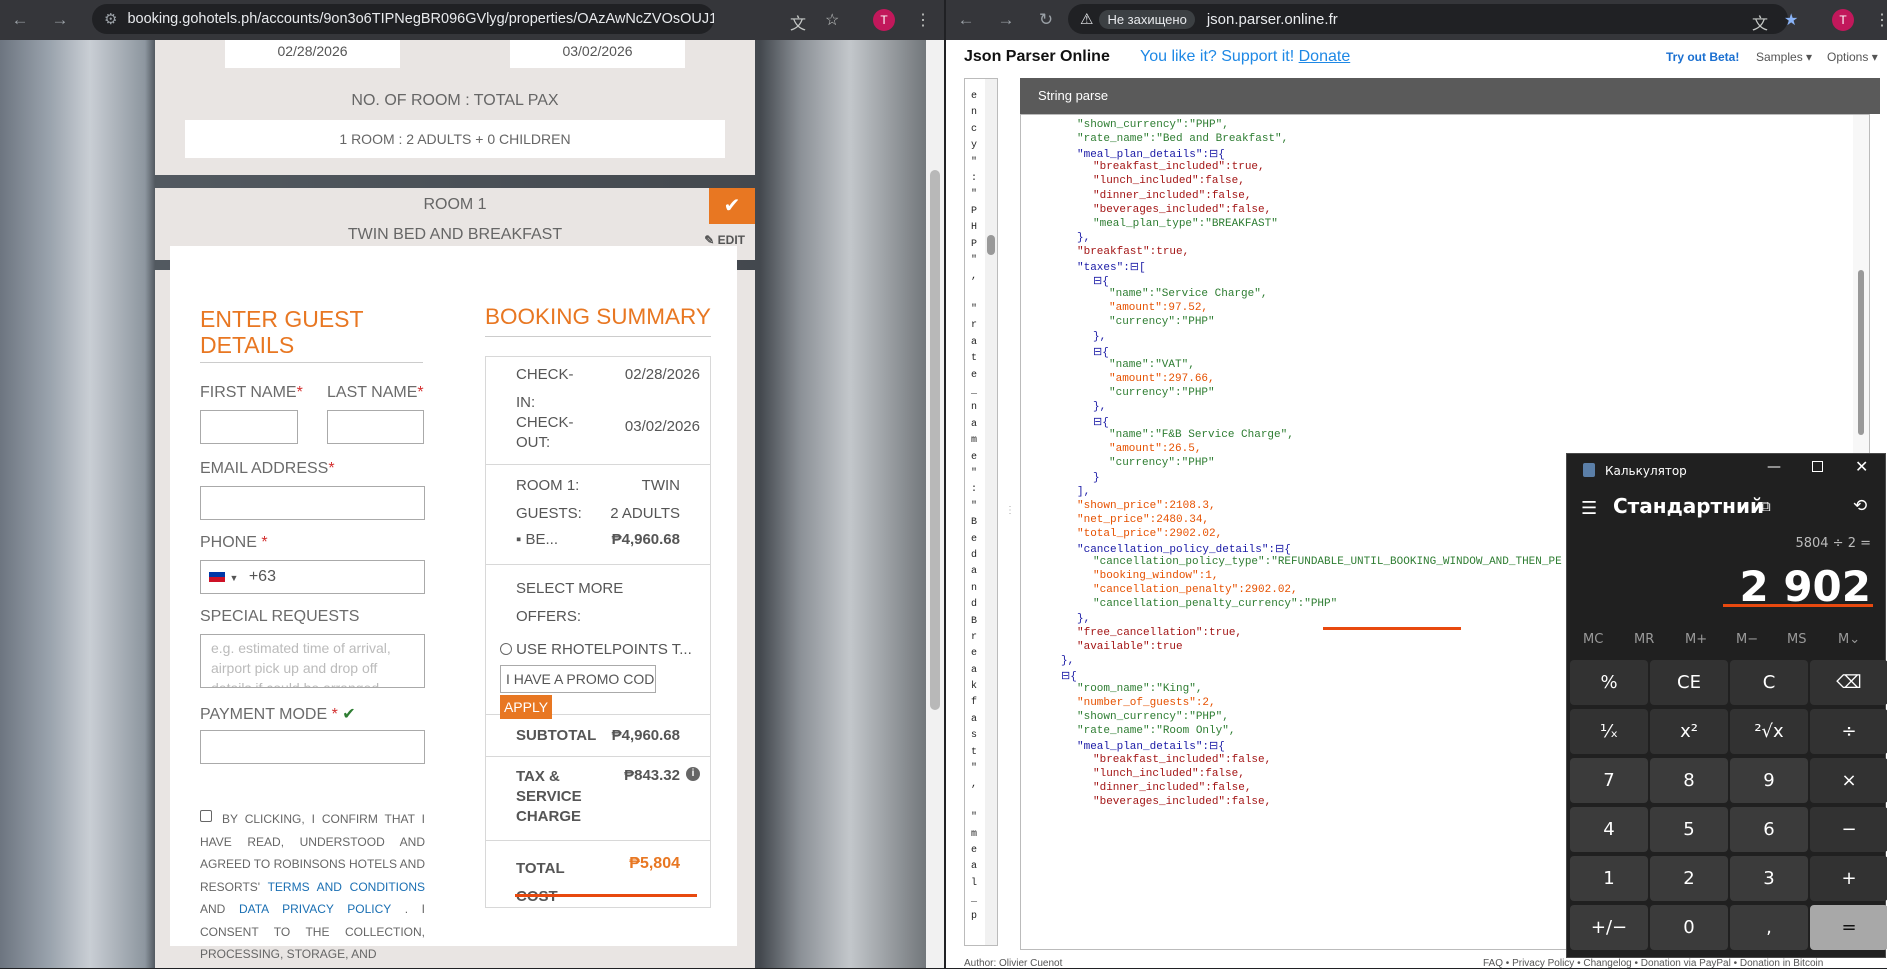 The width and height of the screenshot is (1887, 969). Describe the element at coordinates (1689, 878) in the screenshot. I see `calc-key: 2` at that location.